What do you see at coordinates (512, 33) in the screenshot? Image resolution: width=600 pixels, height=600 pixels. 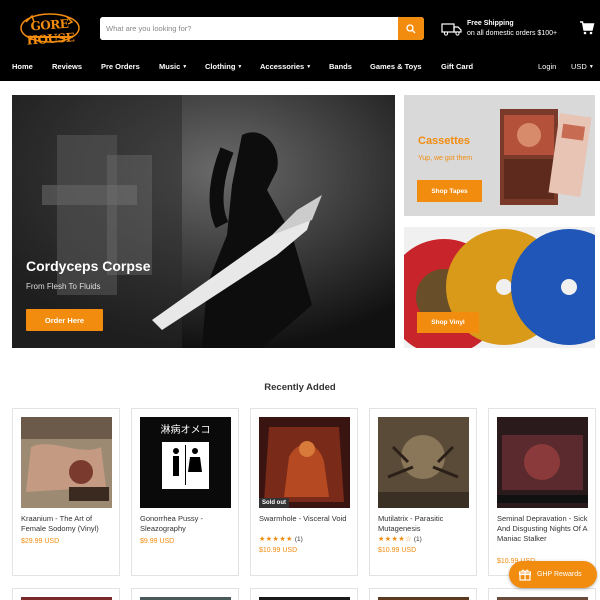 I see `shipping-subtitle: on all domestic orders $100+` at bounding box center [512, 33].